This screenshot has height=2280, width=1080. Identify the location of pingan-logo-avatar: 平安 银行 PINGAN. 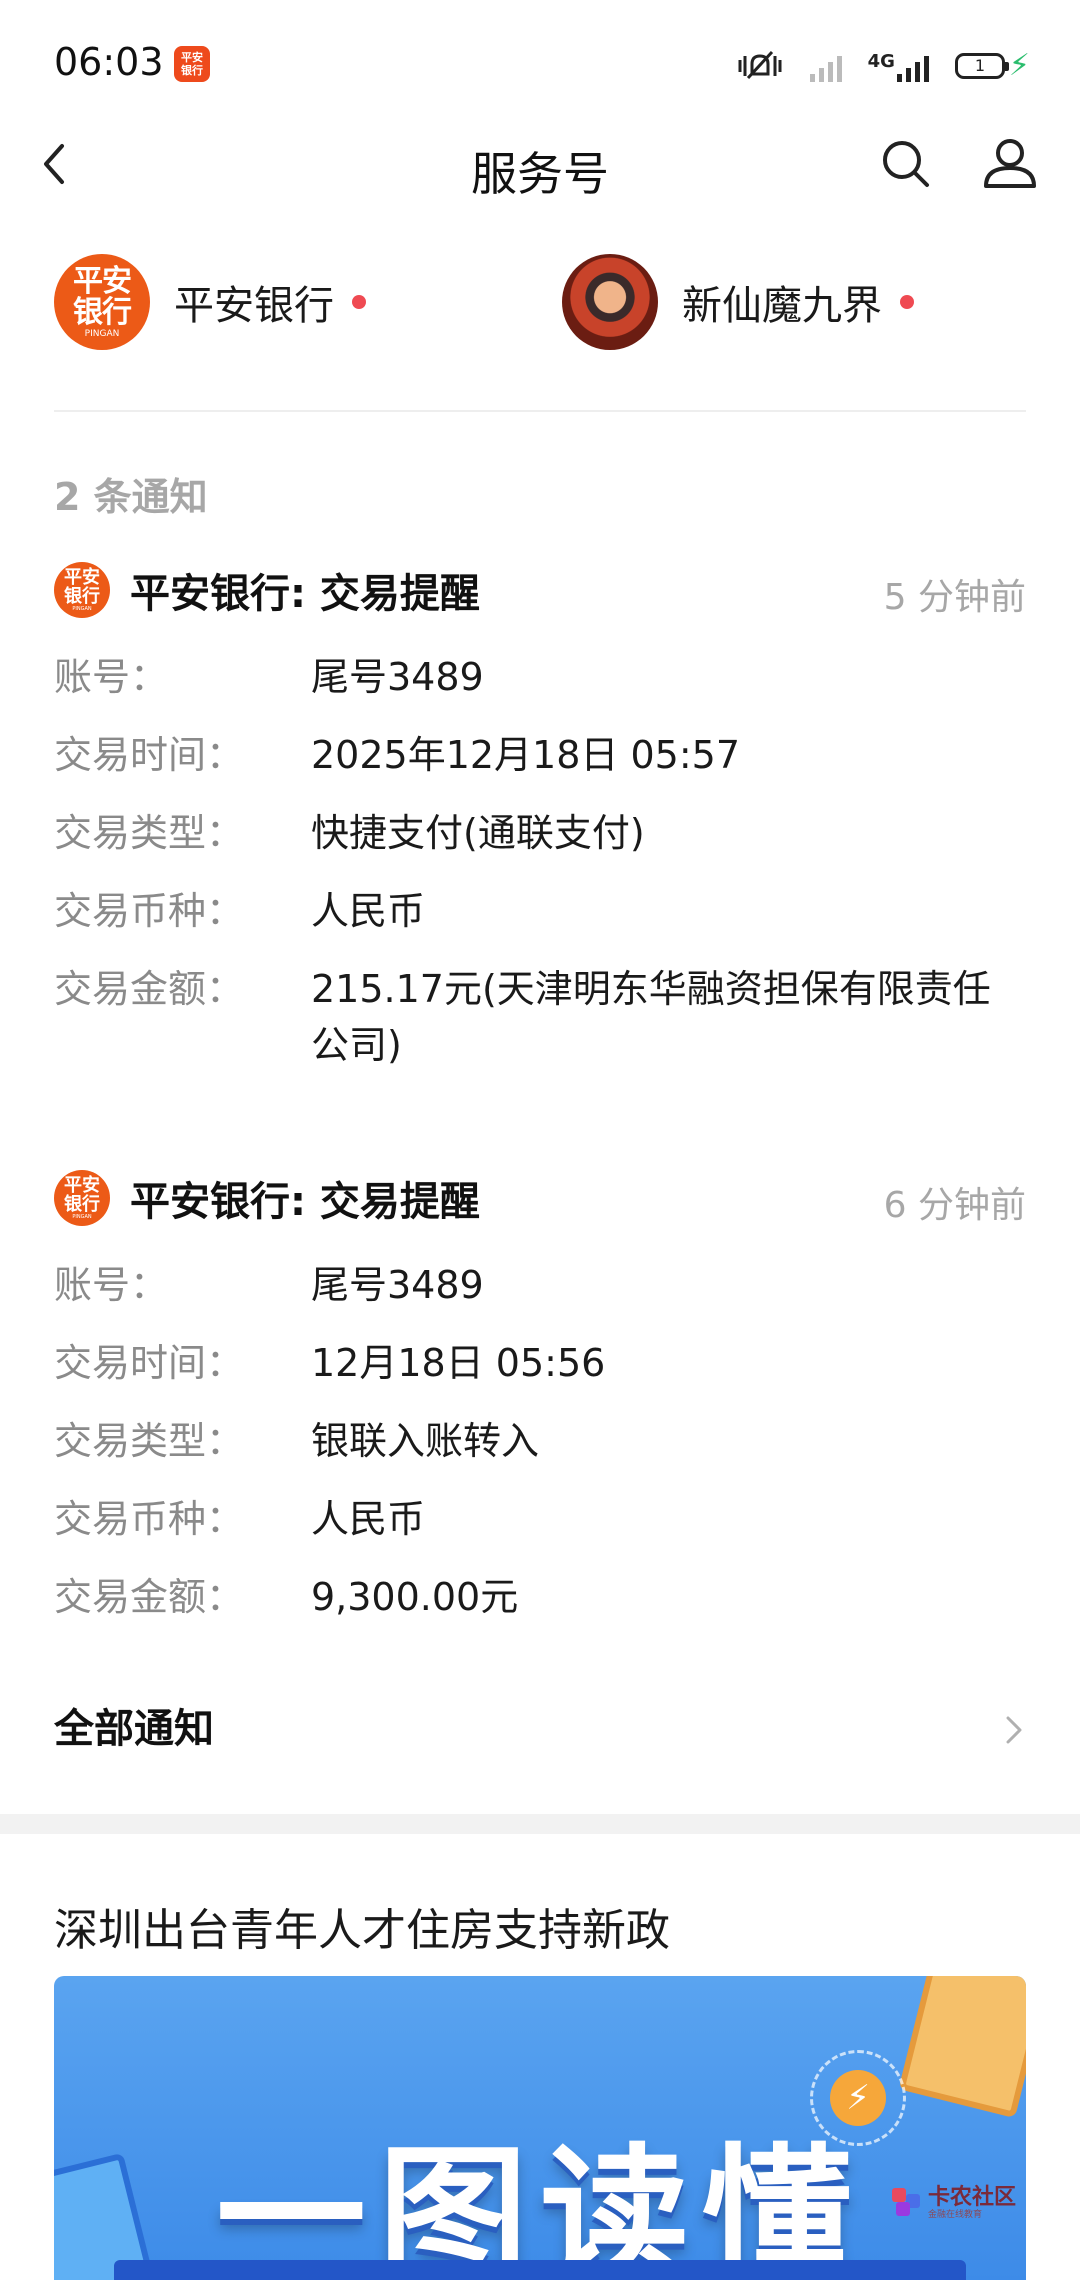
(102, 302).